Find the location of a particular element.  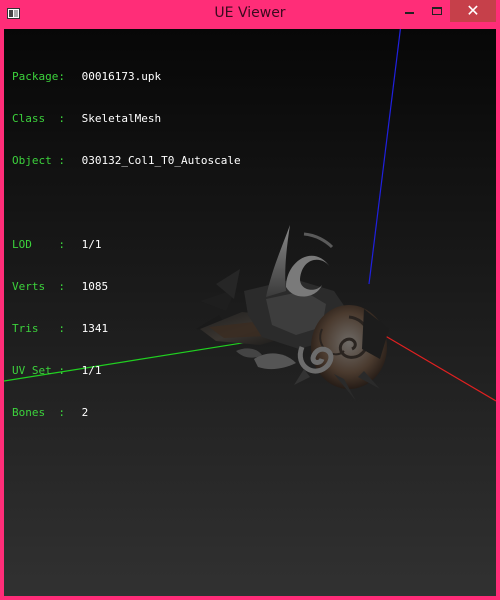

info-label: Class : is located at coordinates (38, 118).